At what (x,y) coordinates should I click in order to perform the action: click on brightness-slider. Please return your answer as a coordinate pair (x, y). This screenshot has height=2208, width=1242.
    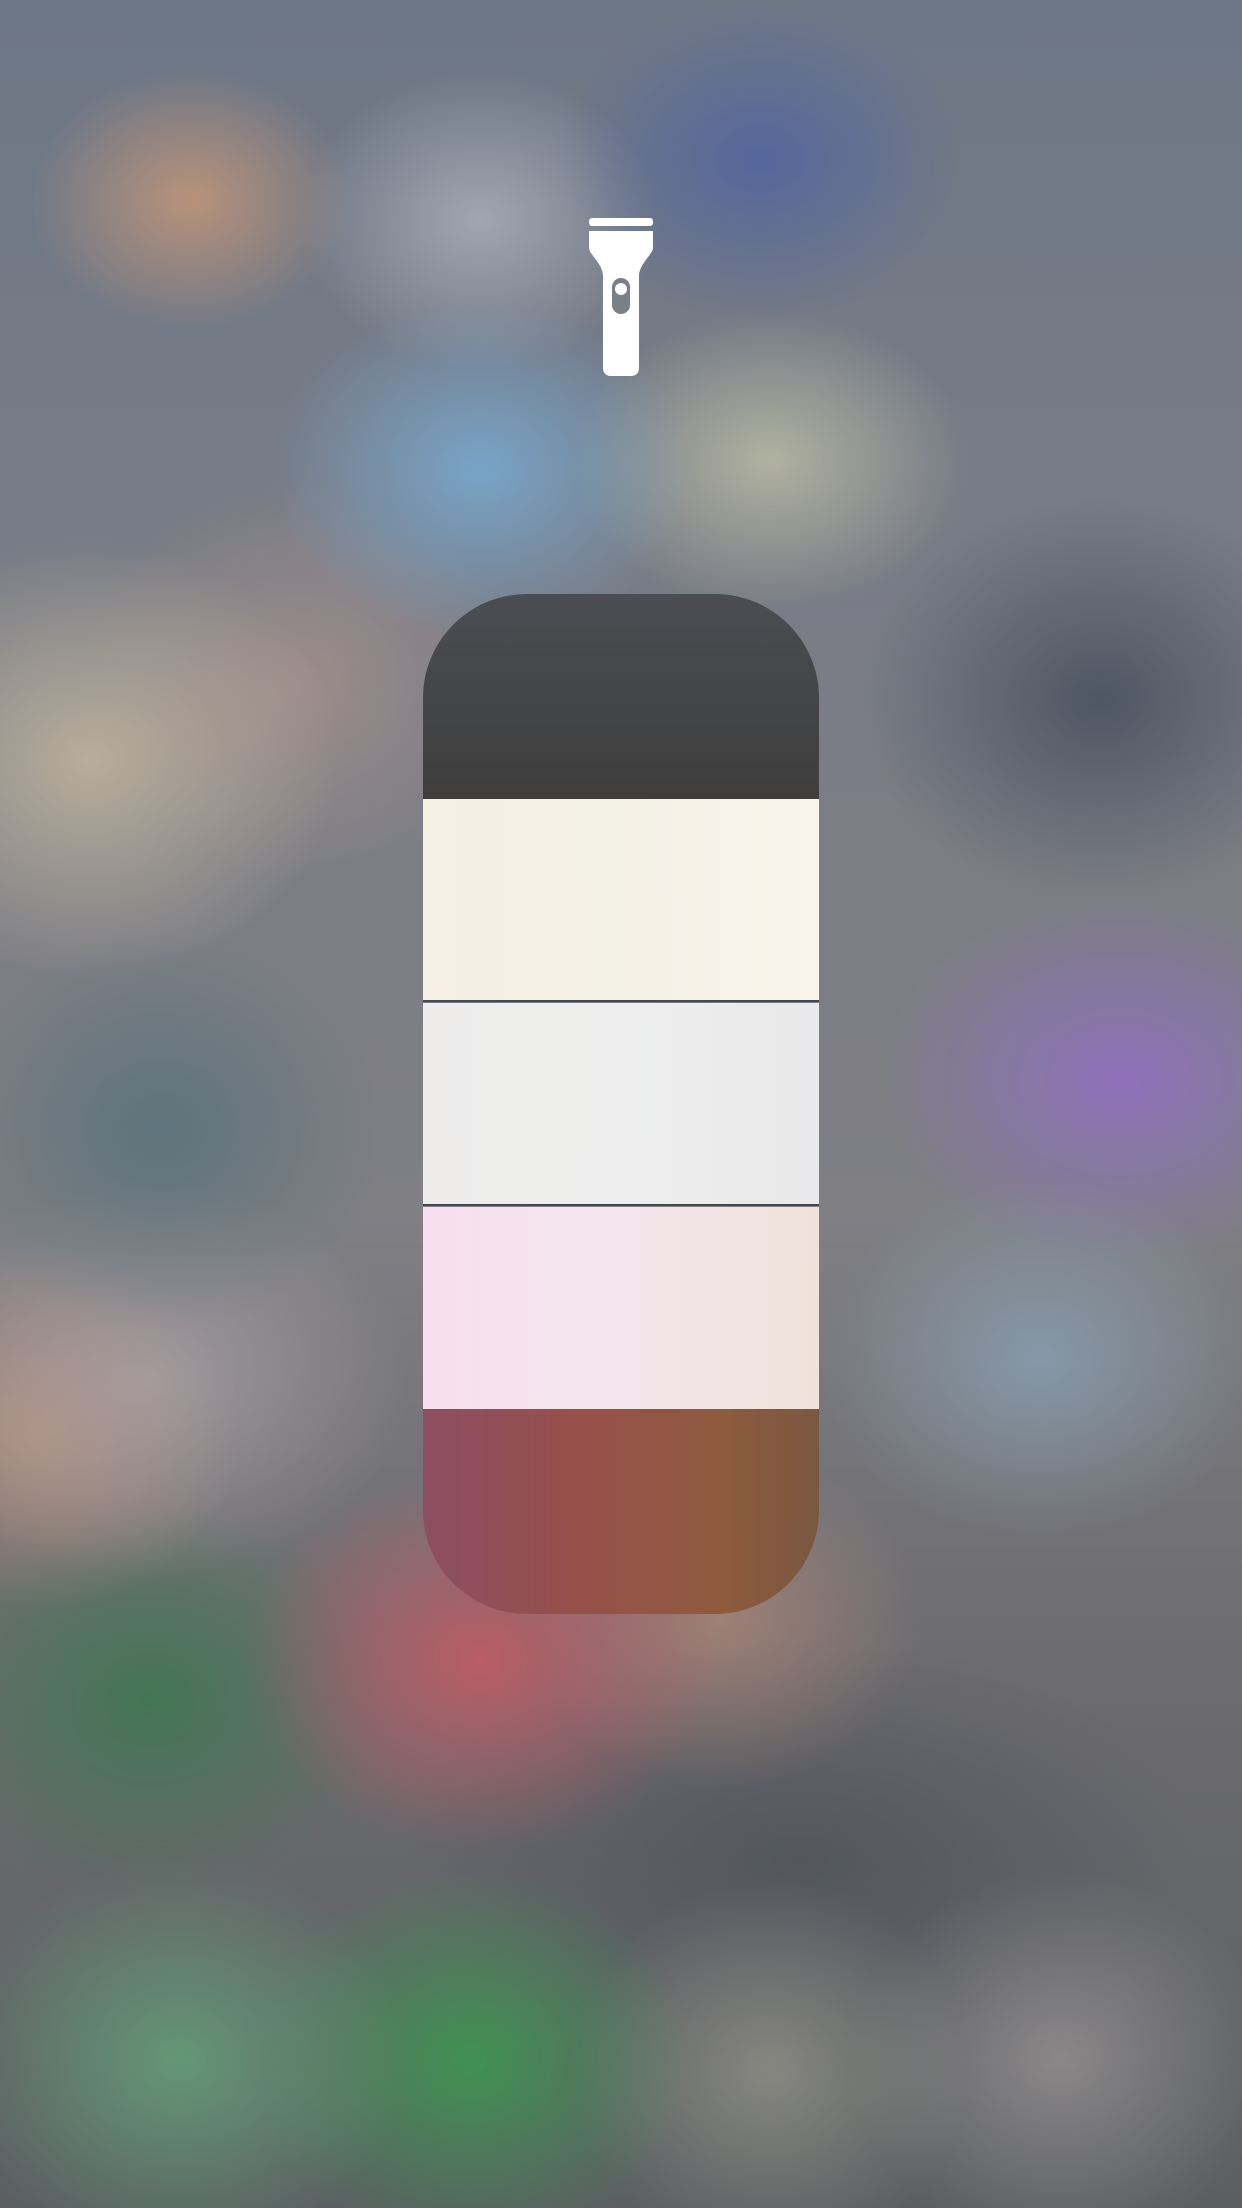
    Looking at the image, I should click on (621, 1104).